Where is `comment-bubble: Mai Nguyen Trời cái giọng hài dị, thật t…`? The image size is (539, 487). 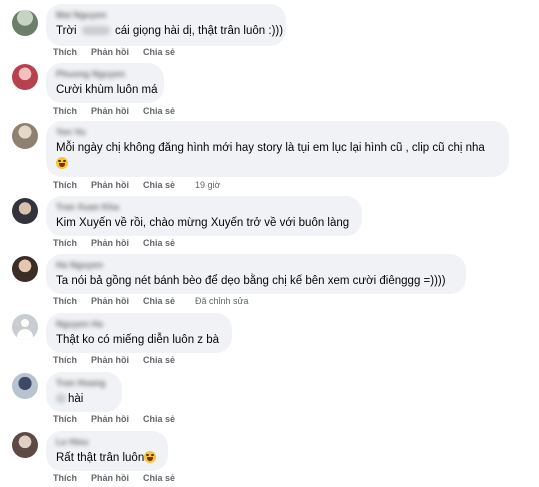 comment-bubble: Mai Nguyen Trời cái giọng hài dị, thật t… is located at coordinates (166, 25).